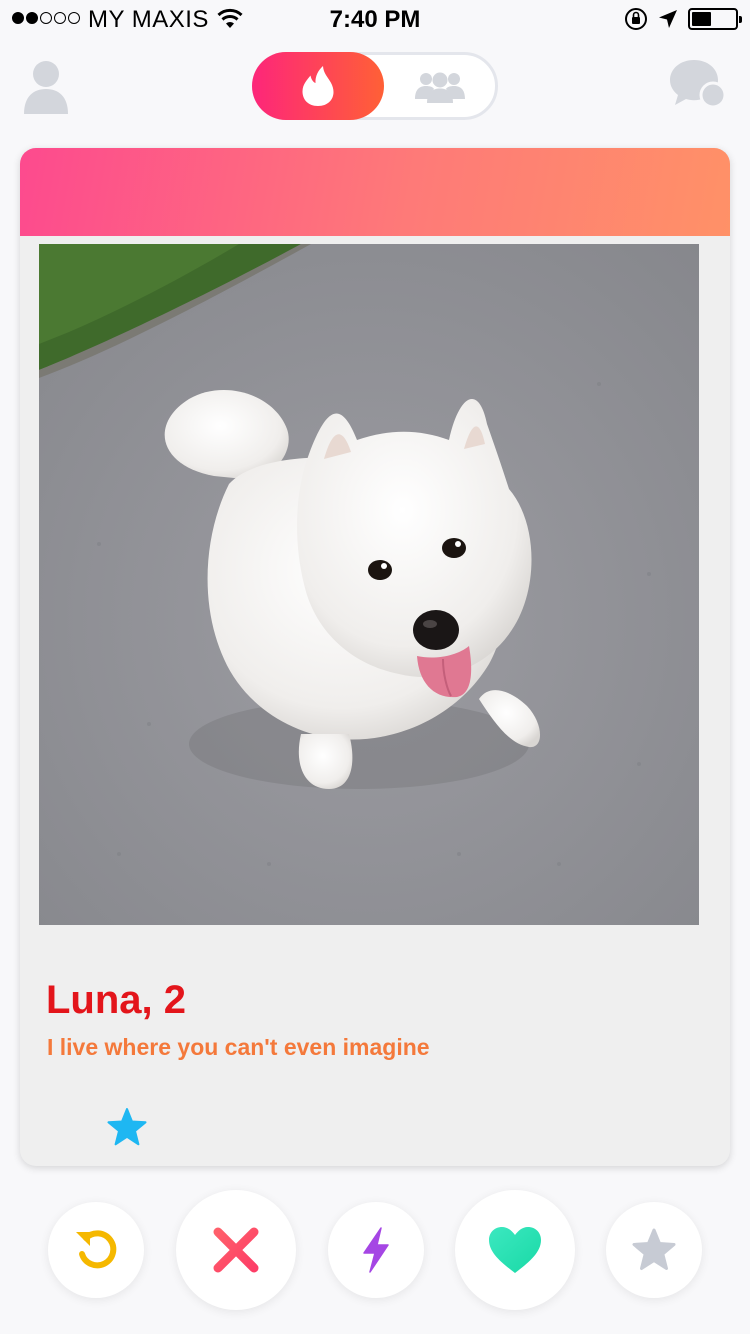  I want to click on profile-bio: I live where you can't even imagine, so click(238, 1047).